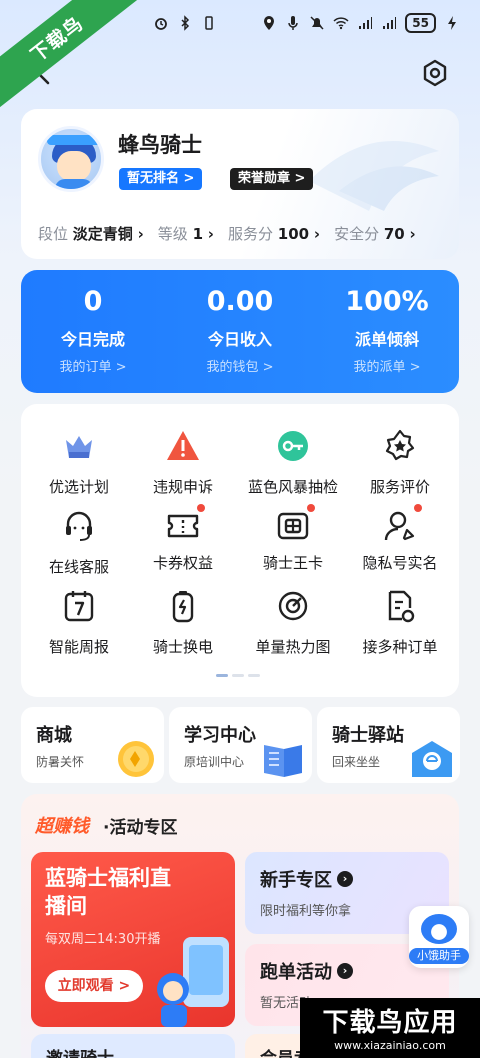  I want to click on service-rating: 服务评价, so click(400, 462).